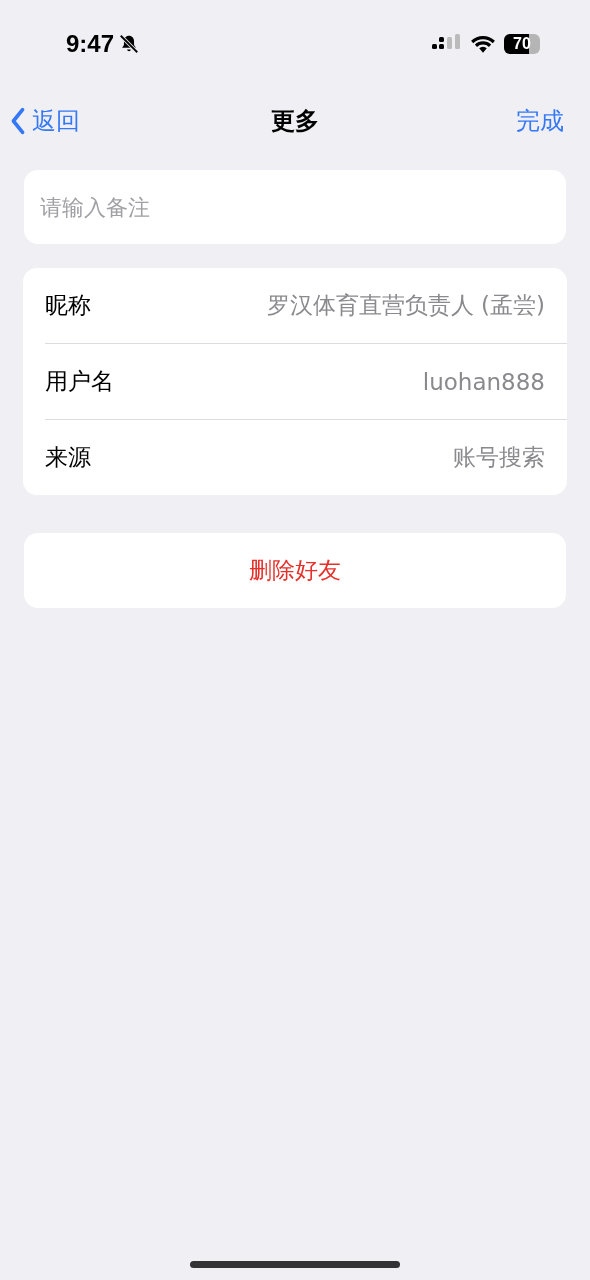 The image size is (590, 1280). What do you see at coordinates (18, 121) in the screenshot?
I see `chevron-left-icon` at bounding box center [18, 121].